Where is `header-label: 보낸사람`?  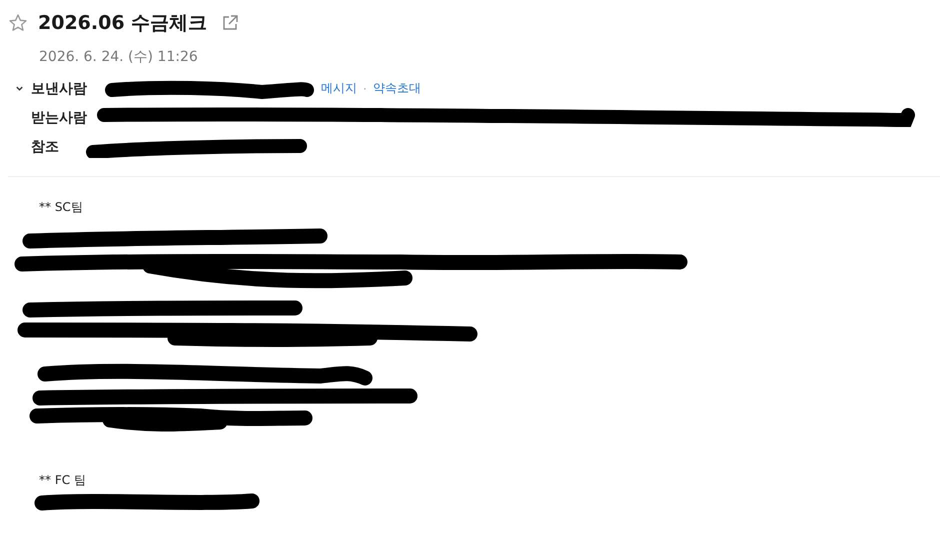 header-label: 보낸사람 is located at coordinates (59, 89).